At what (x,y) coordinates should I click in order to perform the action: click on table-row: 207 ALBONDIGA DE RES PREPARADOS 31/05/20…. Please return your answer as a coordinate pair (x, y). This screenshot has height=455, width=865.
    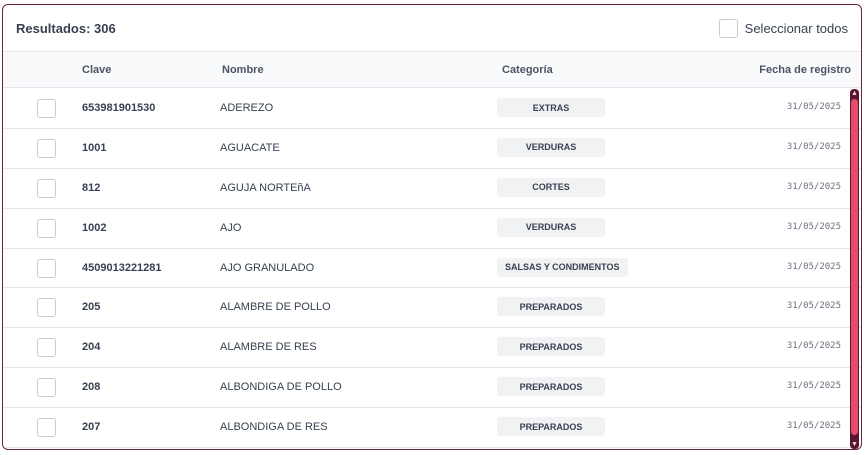
    Looking at the image, I should click on (432, 428).